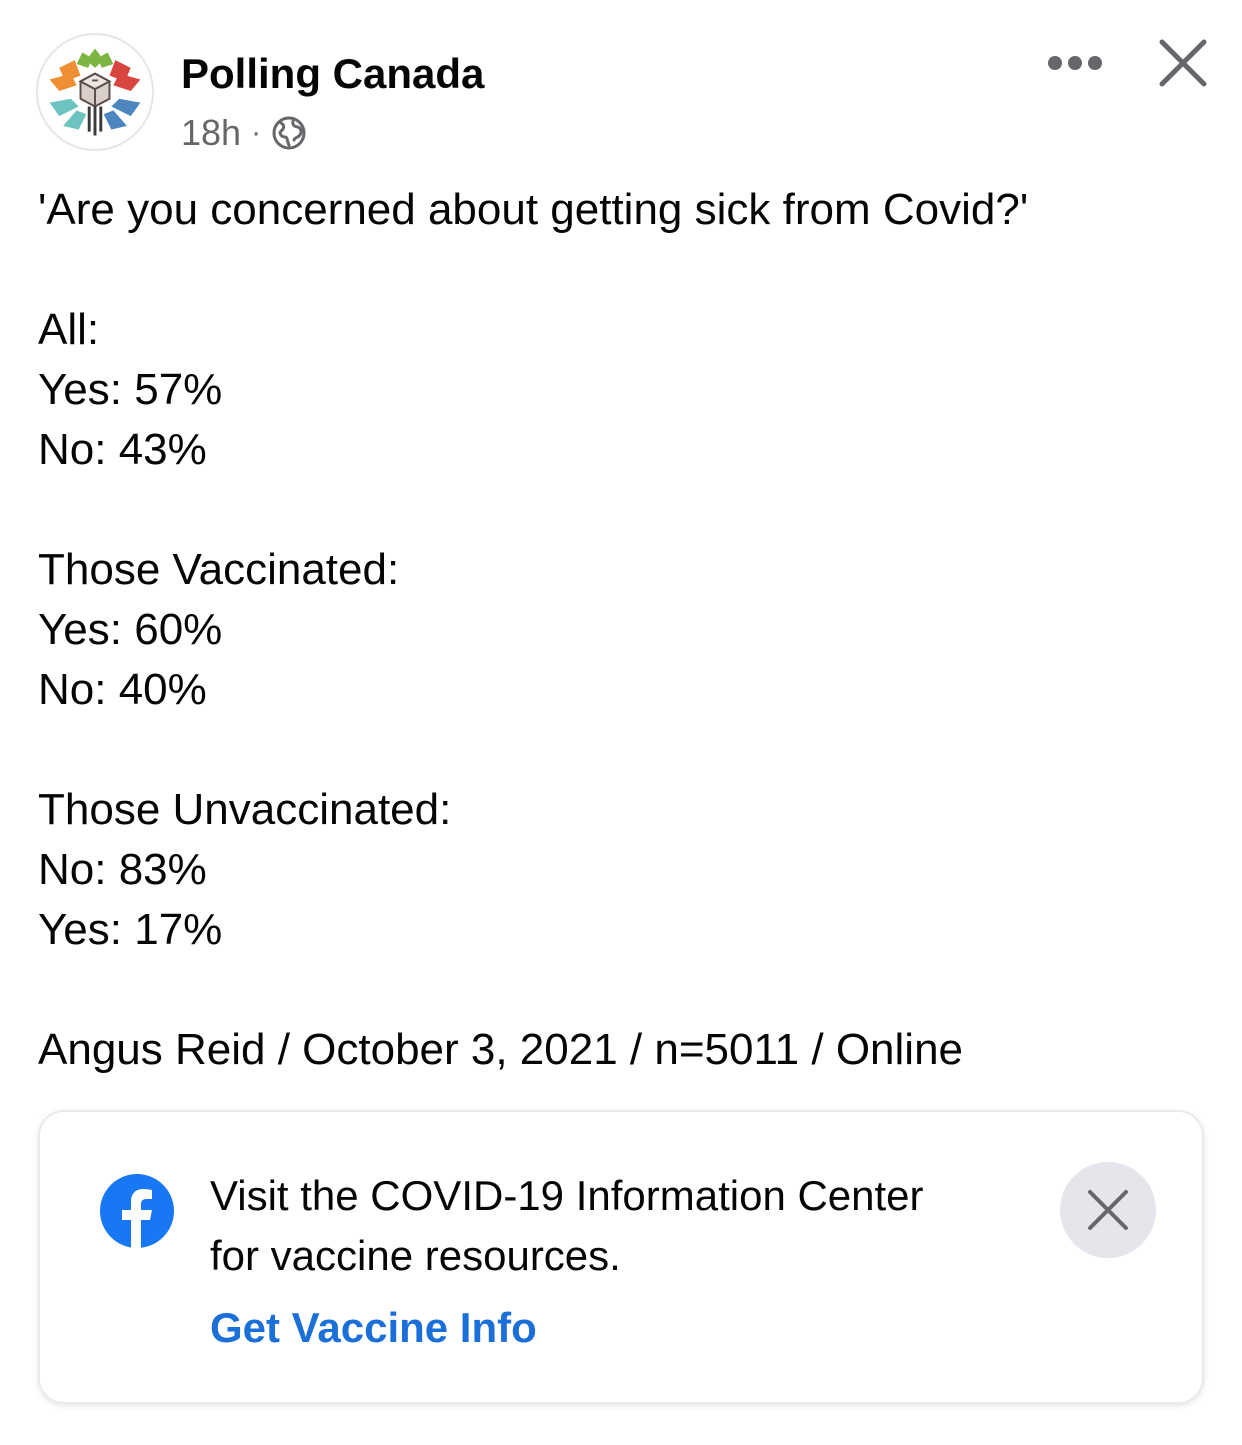  I want to click on page-avatar, so click(95, 92).